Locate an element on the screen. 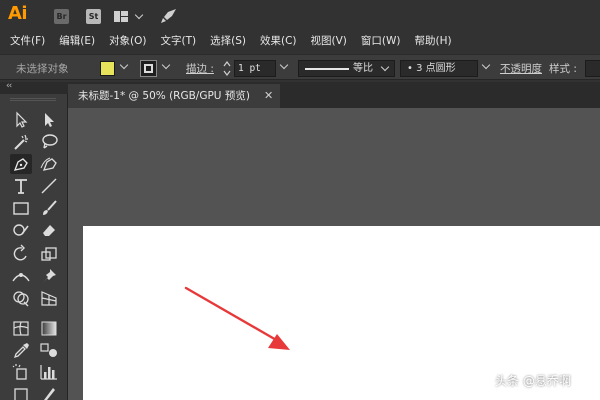 The width and height of the screenshot is (600, 400). menu-view: 视图(V) is located at coordinates (329, 42).